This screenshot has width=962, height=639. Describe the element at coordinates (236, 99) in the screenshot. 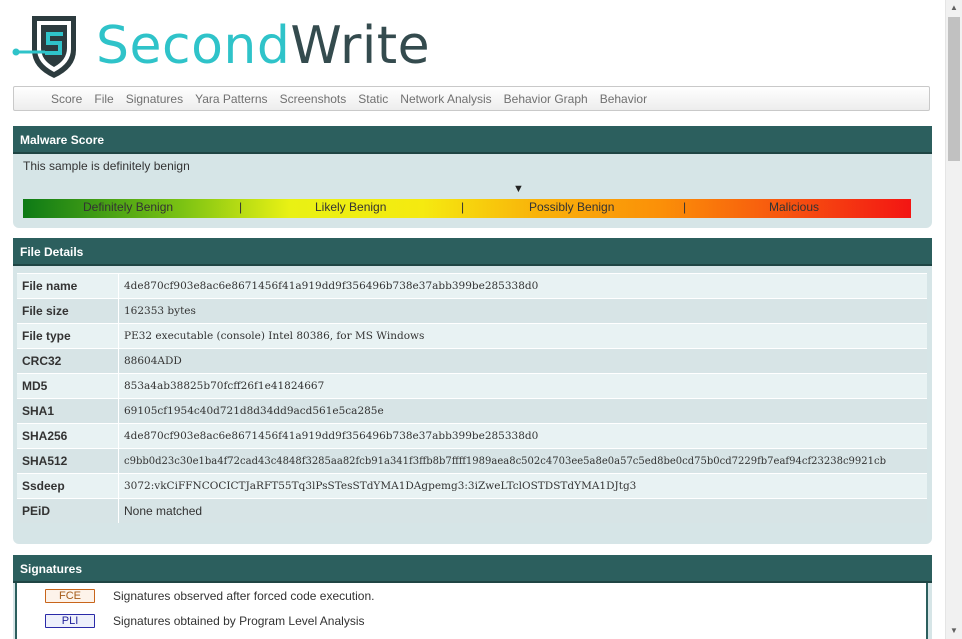

I see `nav-yara-patterns: Yara Patterns` at that location.